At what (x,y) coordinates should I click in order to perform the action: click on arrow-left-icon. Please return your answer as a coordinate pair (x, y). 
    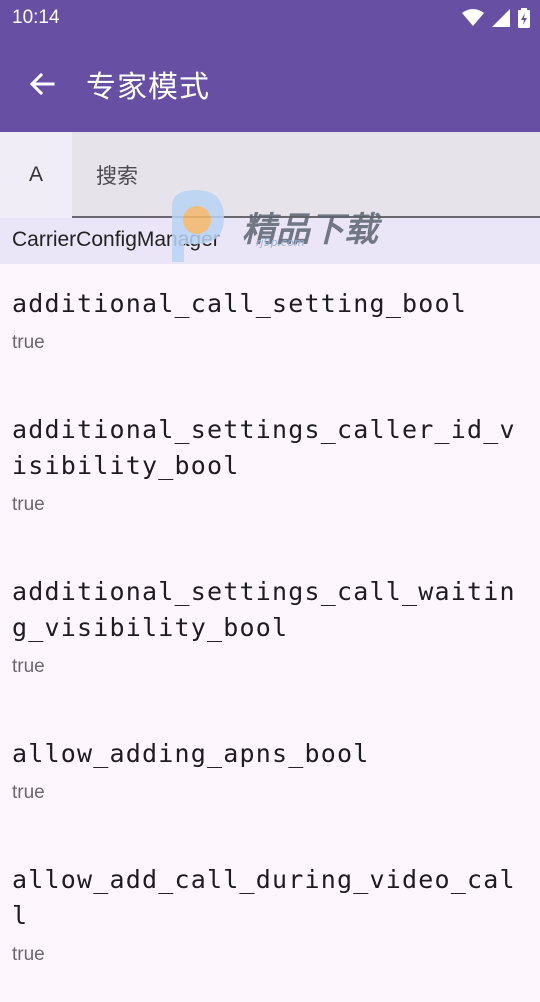
    Looking at the image, I should click on (42, 84).